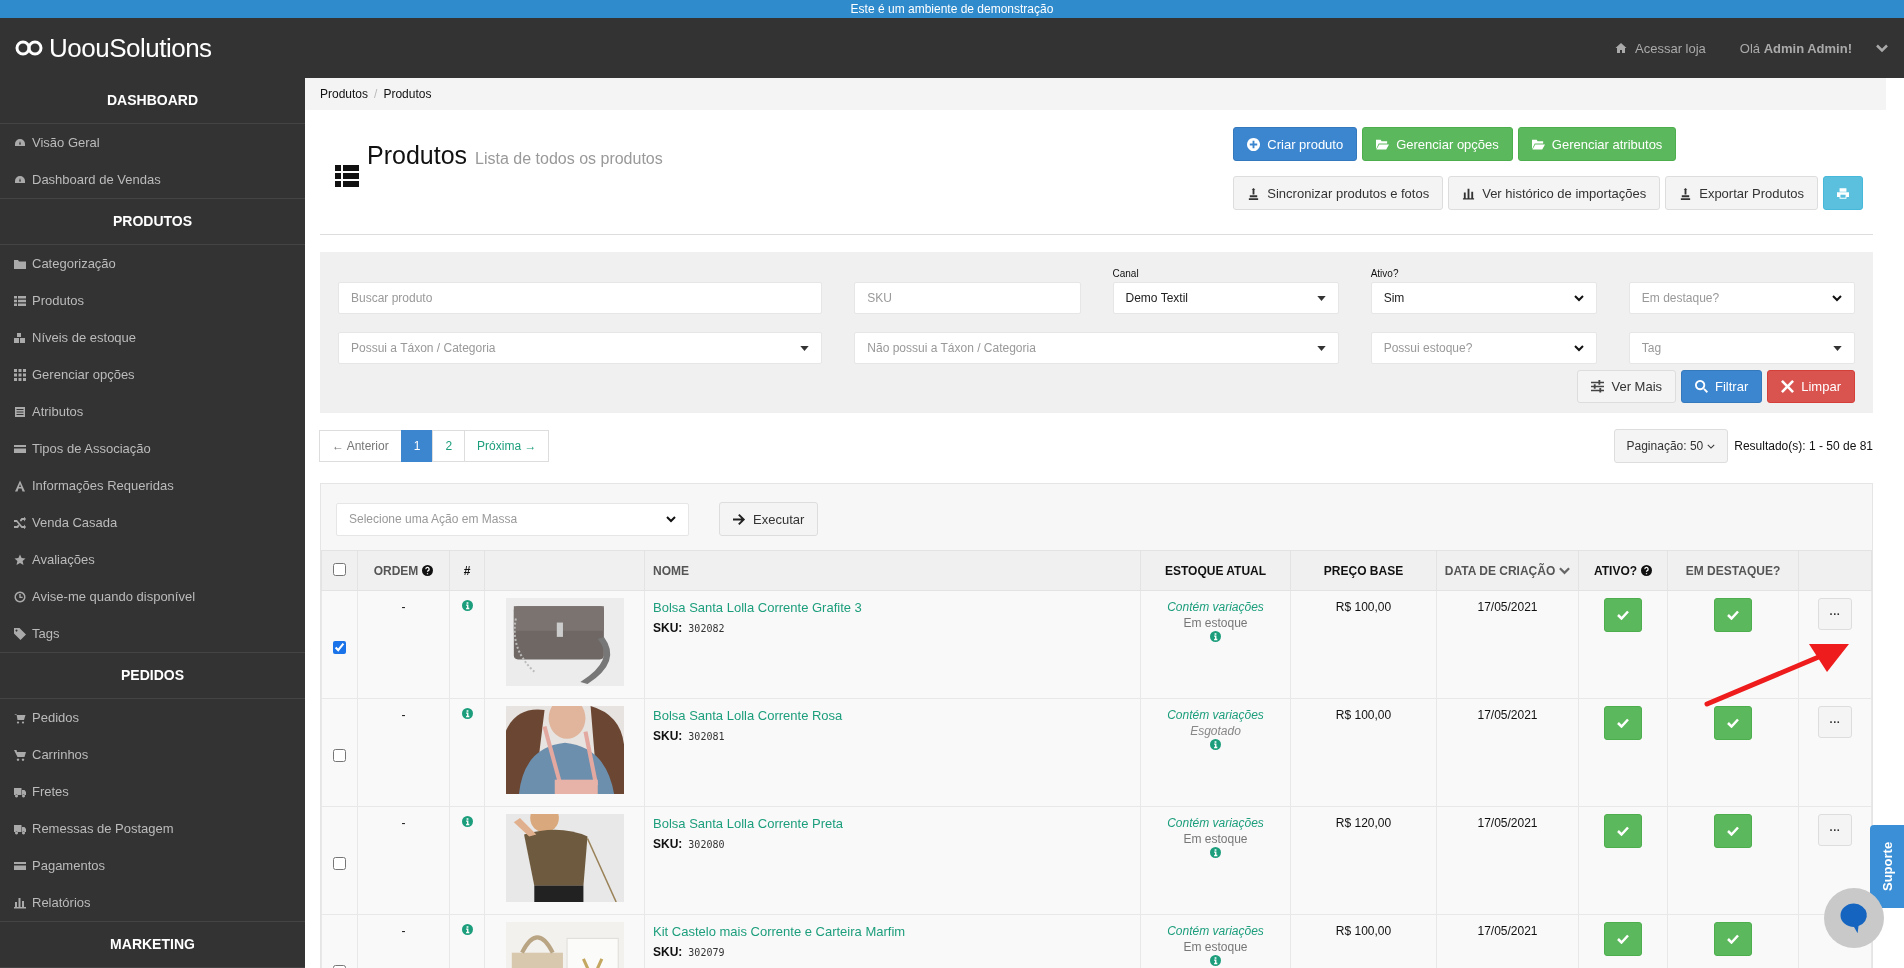 This screenshot has width=1904, height=968. What do you see at coordinates (20, 559) in the screenshot?
I see `star-icon` at bounding box center [20, 559].